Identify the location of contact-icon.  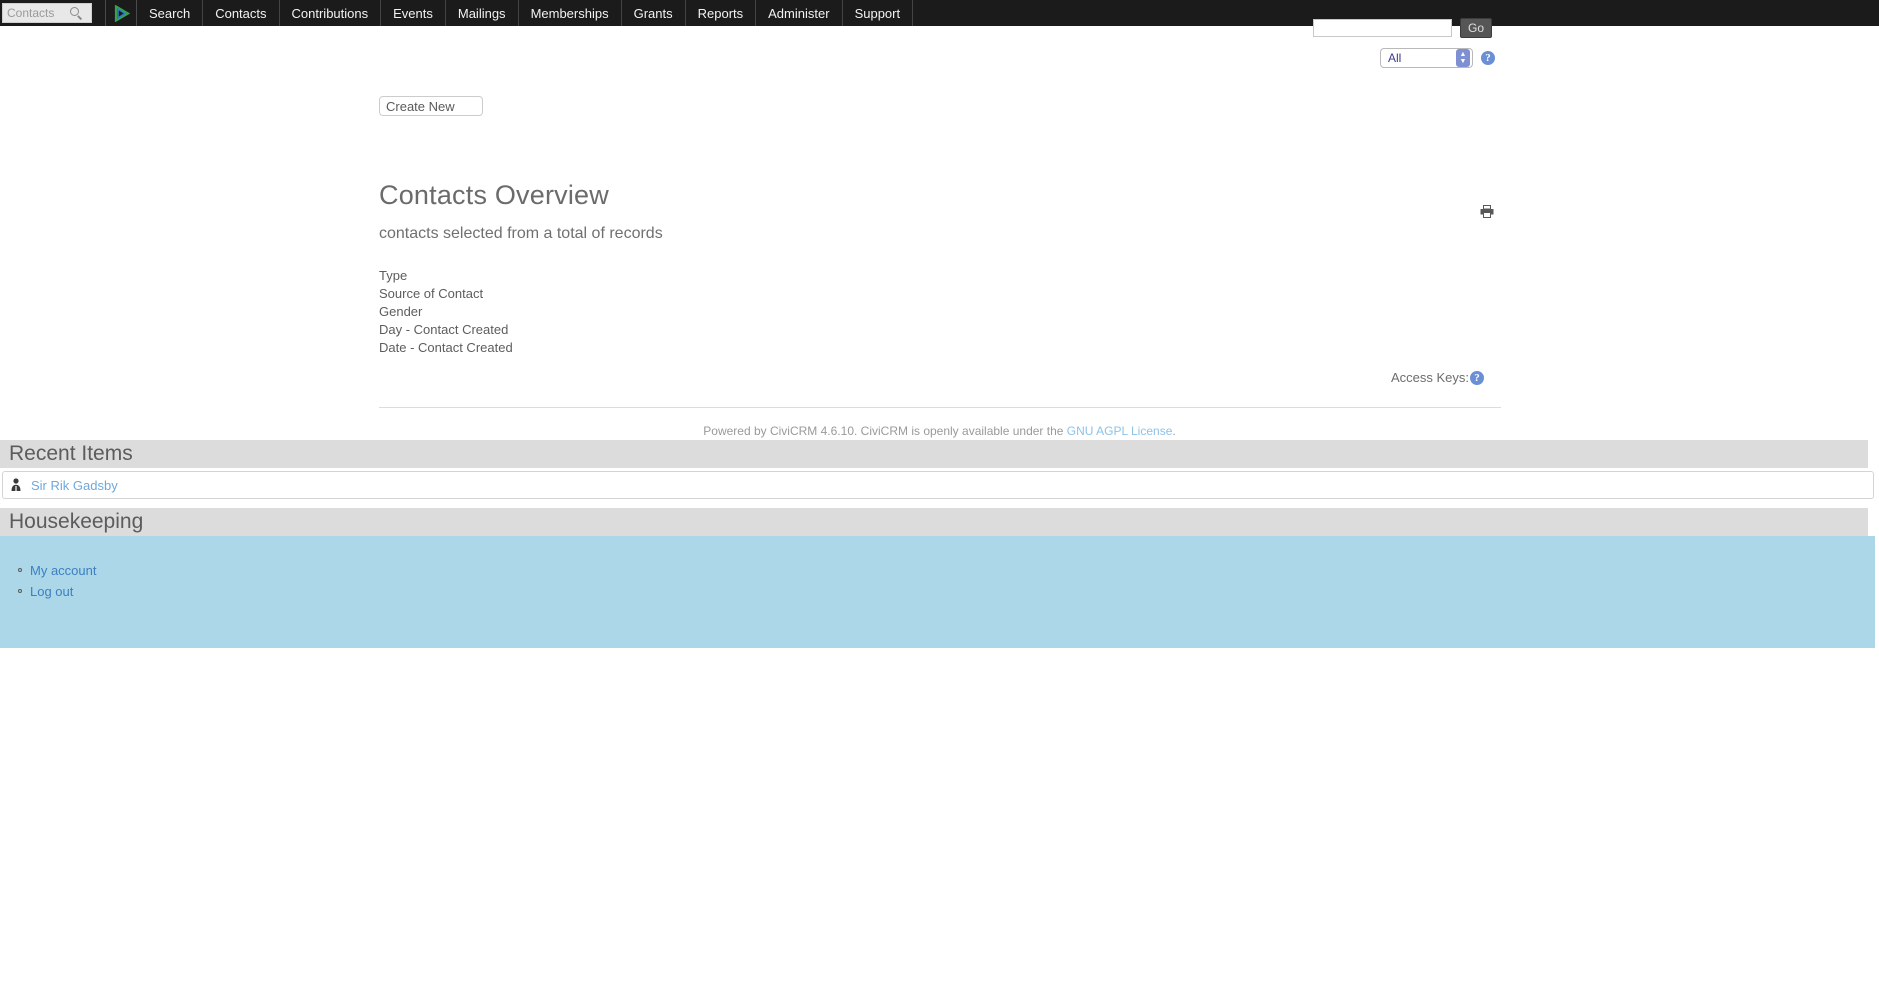
(16, 484).